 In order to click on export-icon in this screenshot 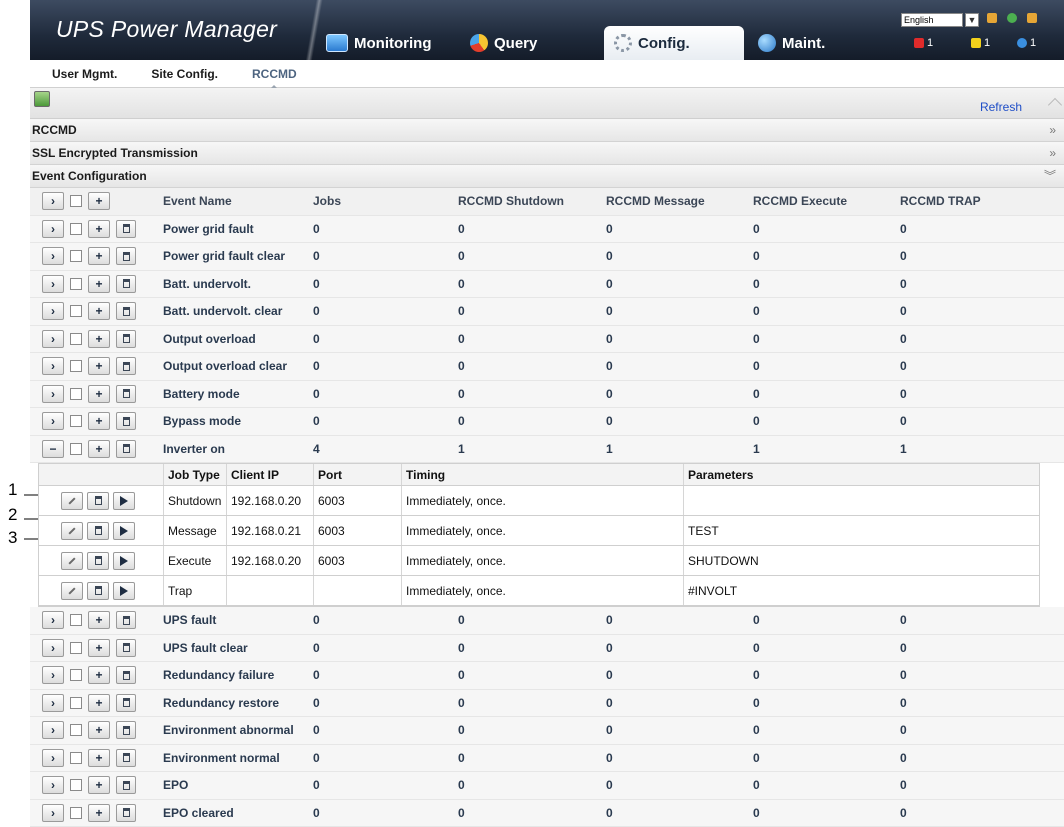, I will do `click(42, 99)`.